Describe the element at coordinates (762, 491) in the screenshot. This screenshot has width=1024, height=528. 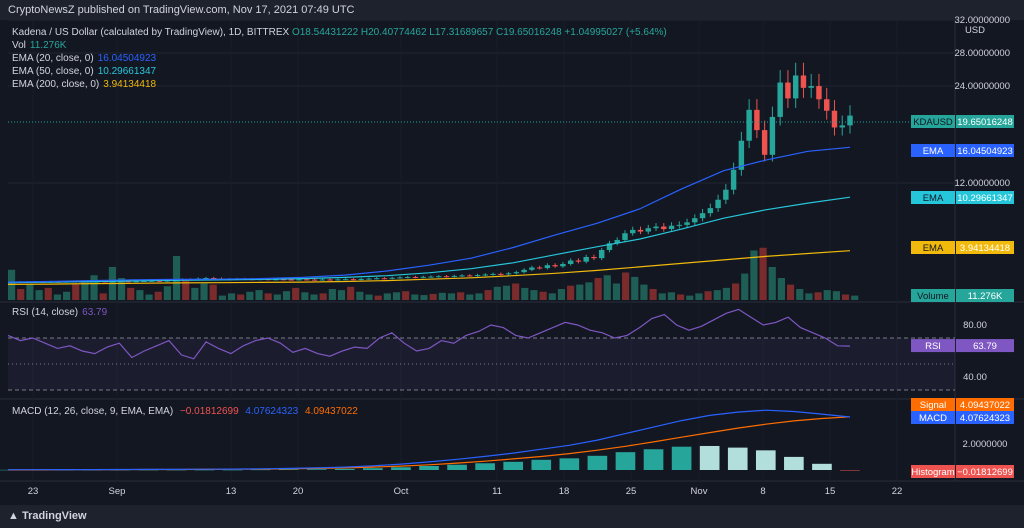
I see `time-tick-label: 8` at that location.